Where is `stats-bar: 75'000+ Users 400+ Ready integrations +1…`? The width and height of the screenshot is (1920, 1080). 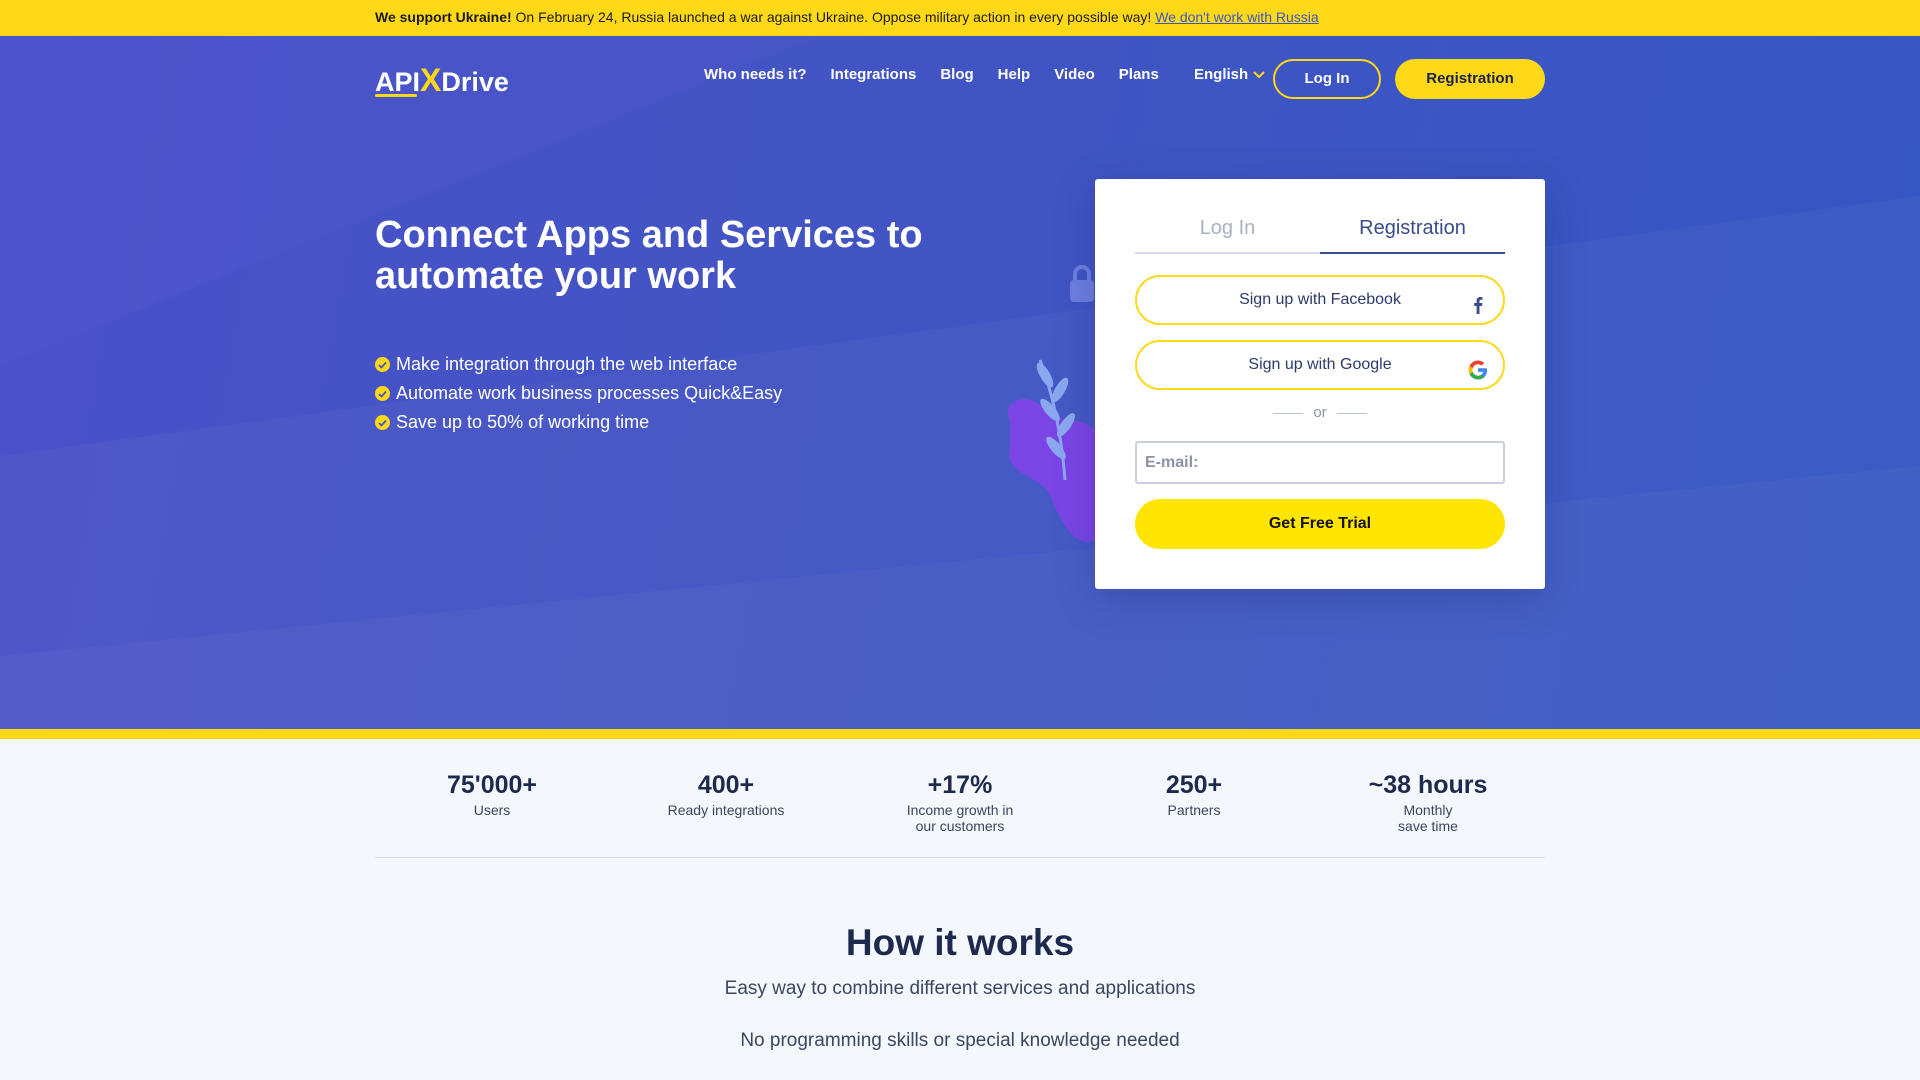
stats-bar: 75'000+ Users 400+ Ready integrations +1… is located at coordinates (960, 814).